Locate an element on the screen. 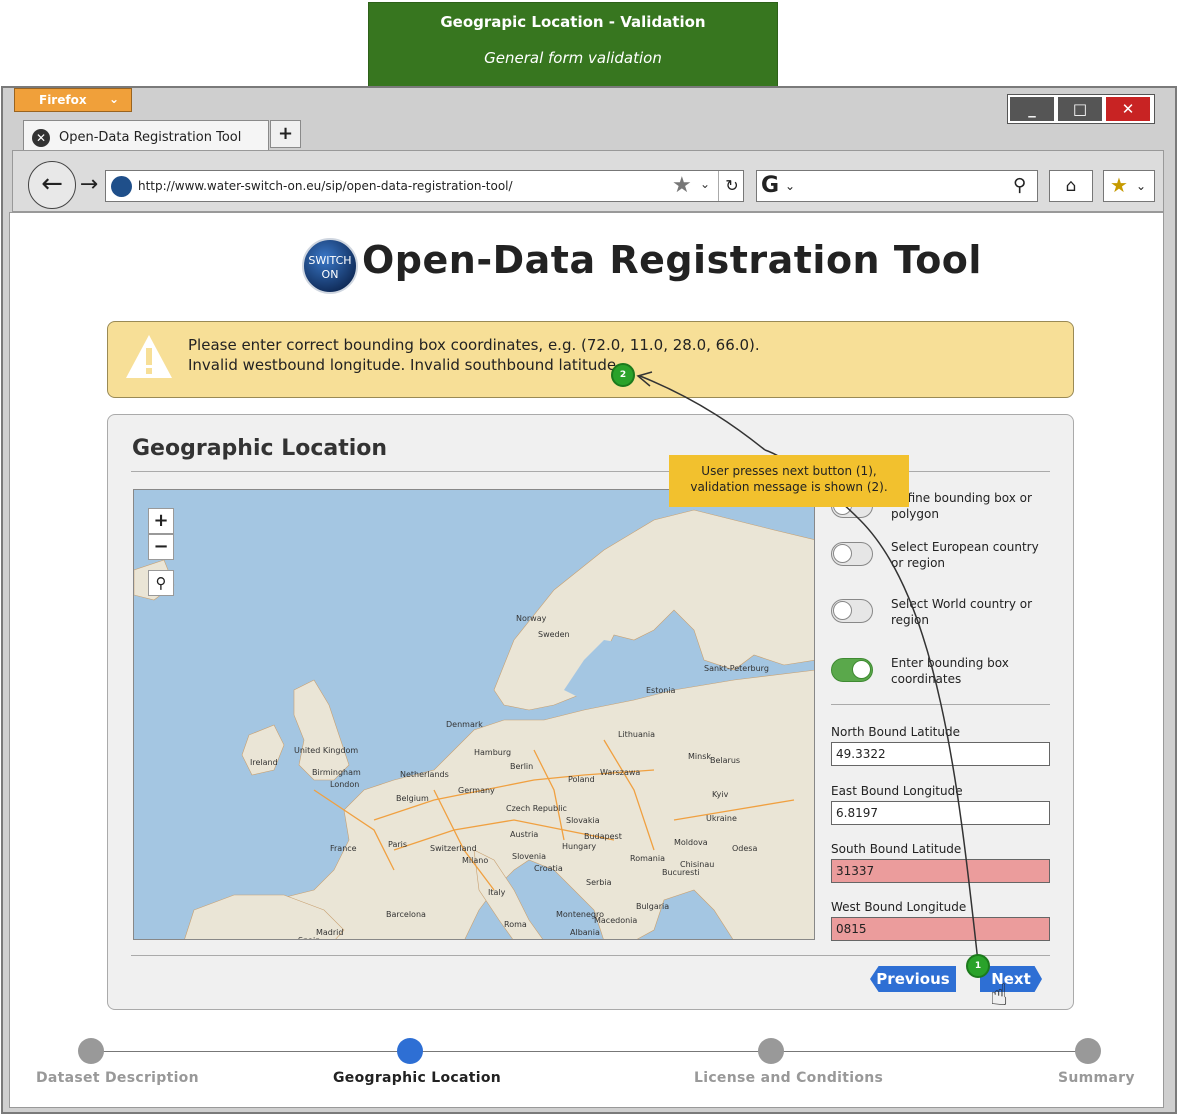 Image resolution: width=1180 pixels, height=1118 pixels. annotation-badge-1: 1 is located at coordinates (978, 966).